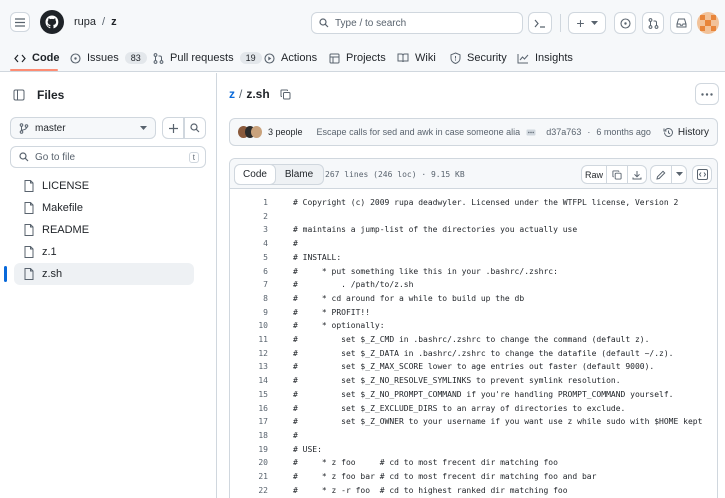 The width and height of the screenshot is (725, 498). What do you see at coordinates (249, 490) in the screenshot?
I see `line-number: 22` at bounding box center [249, 490].